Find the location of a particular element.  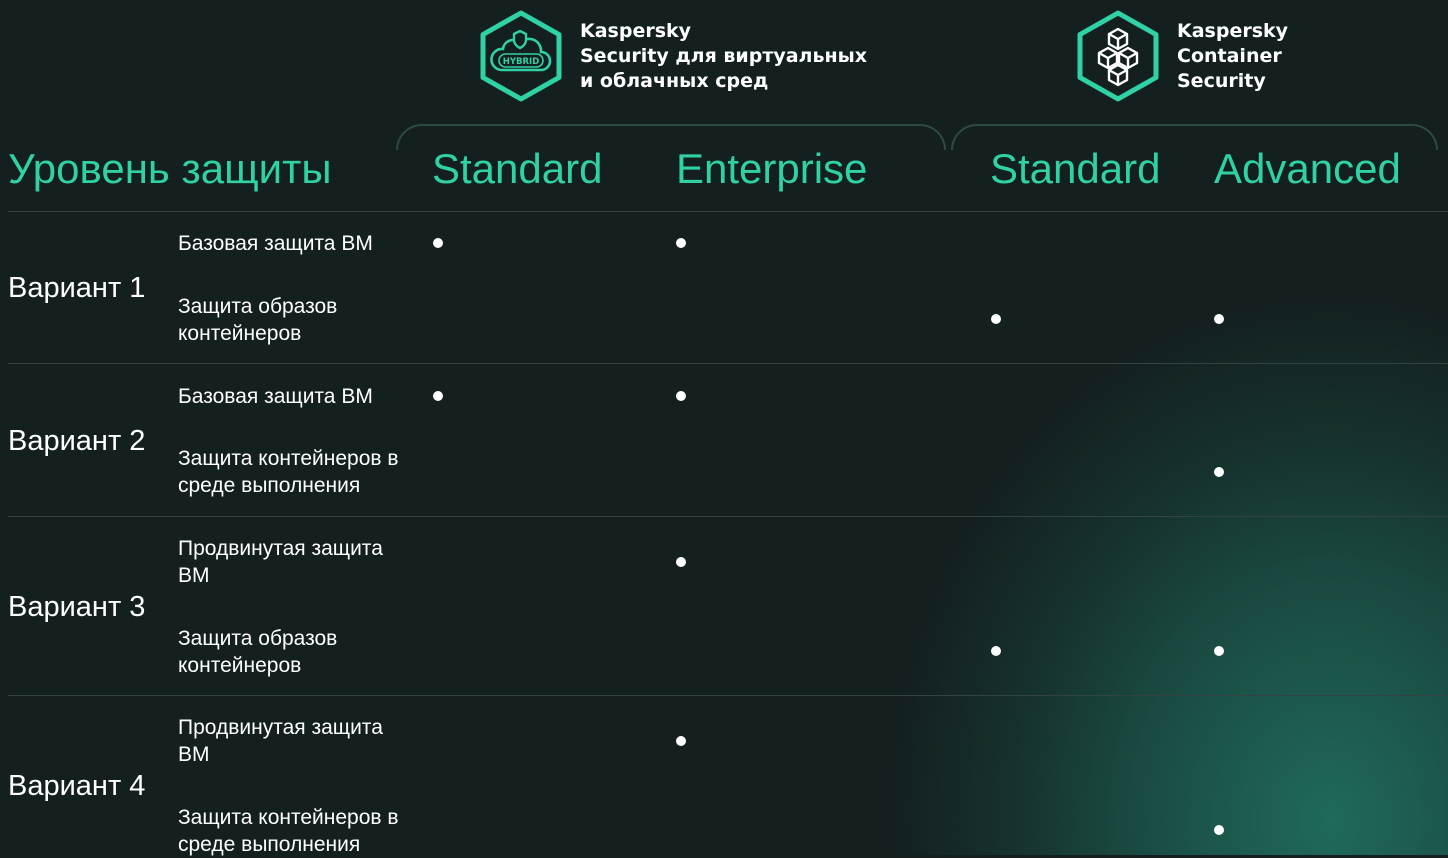

product-title-line: Security для виртуальных is located at coordinates (724, 55).